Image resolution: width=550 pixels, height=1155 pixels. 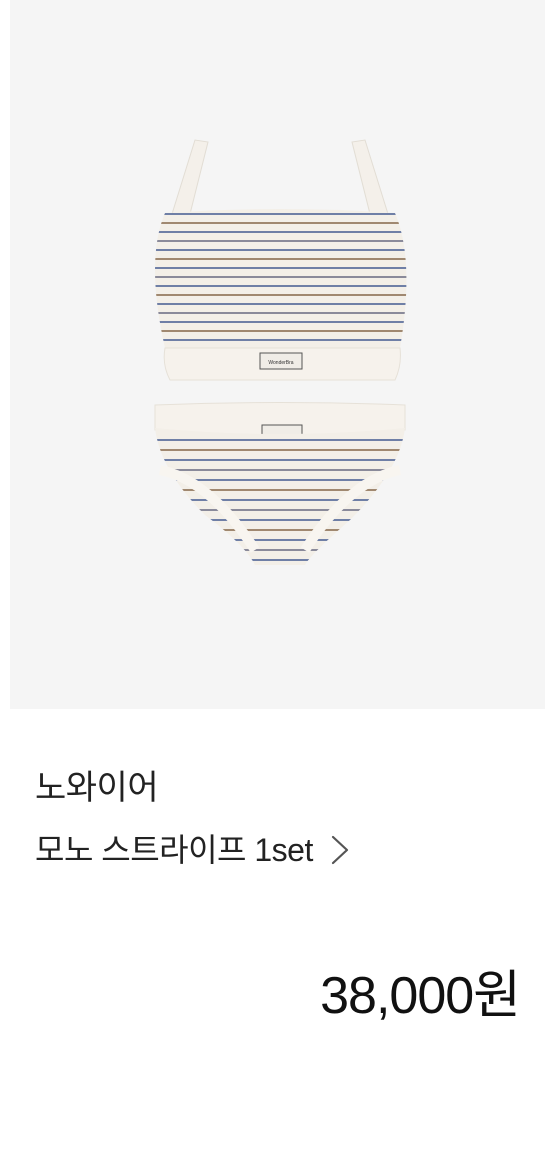 I want to click on brand-name: 노와이어, so click(x=97, y=788).